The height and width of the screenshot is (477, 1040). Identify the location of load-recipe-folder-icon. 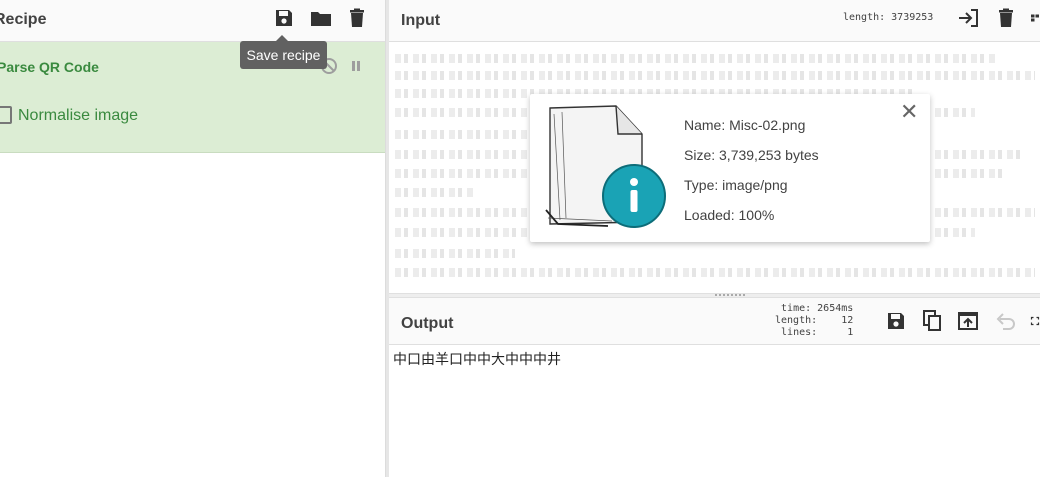
(321, 18).